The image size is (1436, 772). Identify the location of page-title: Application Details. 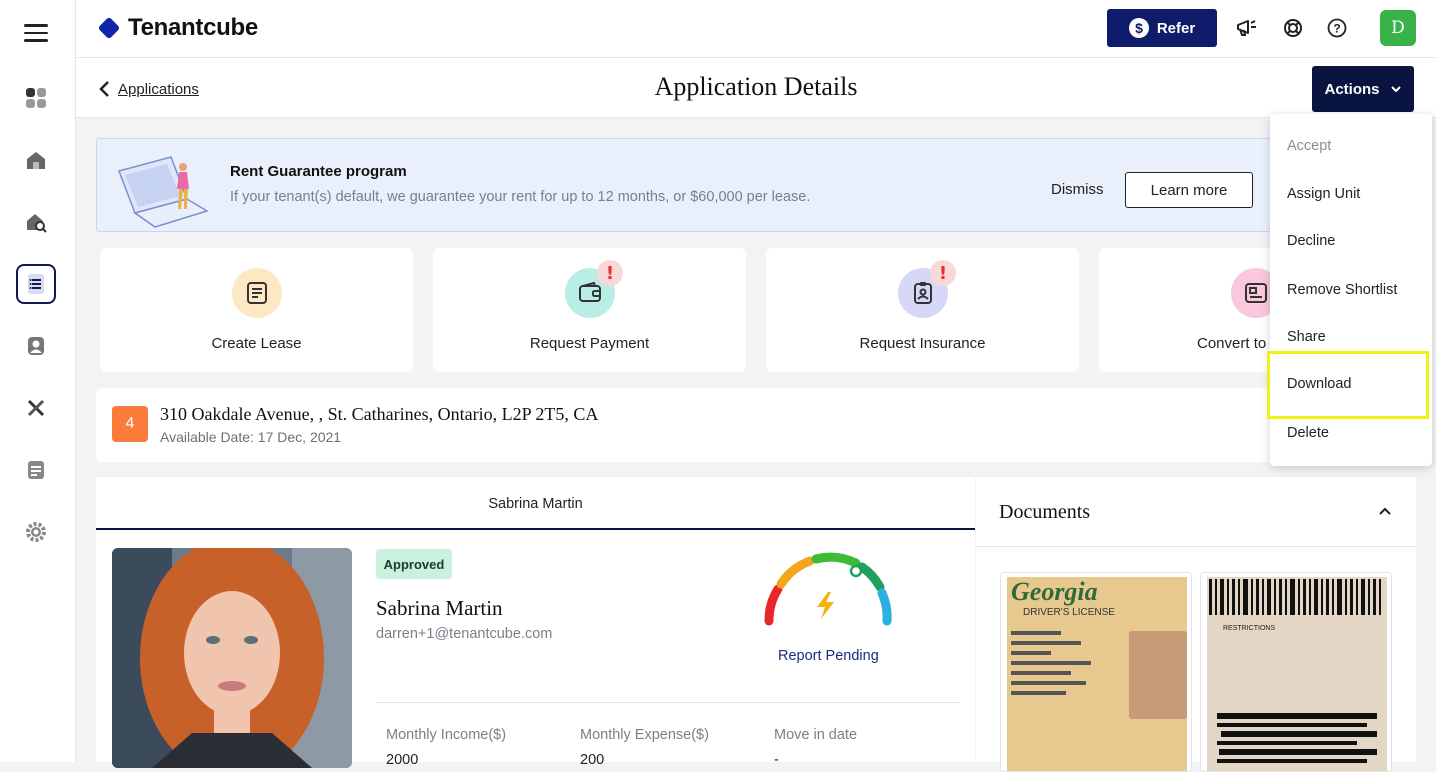
(756, 86).